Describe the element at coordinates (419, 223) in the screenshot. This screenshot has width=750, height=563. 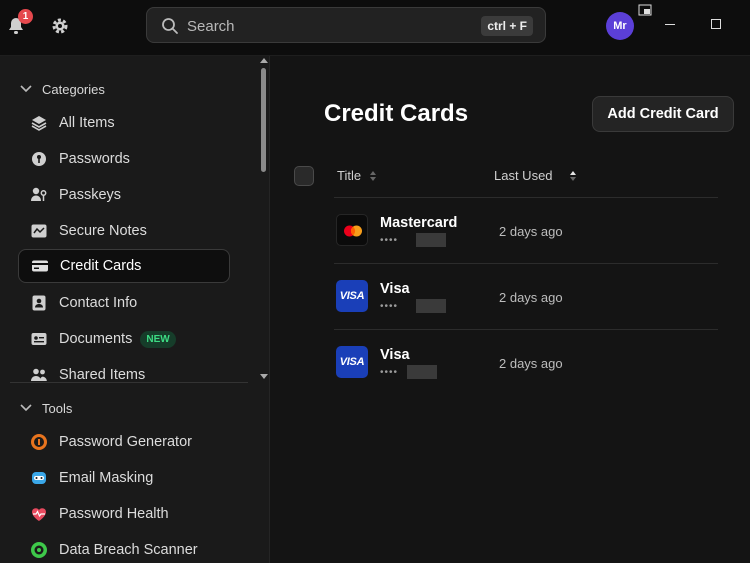
I see `card-name: Mastercard` at that location.